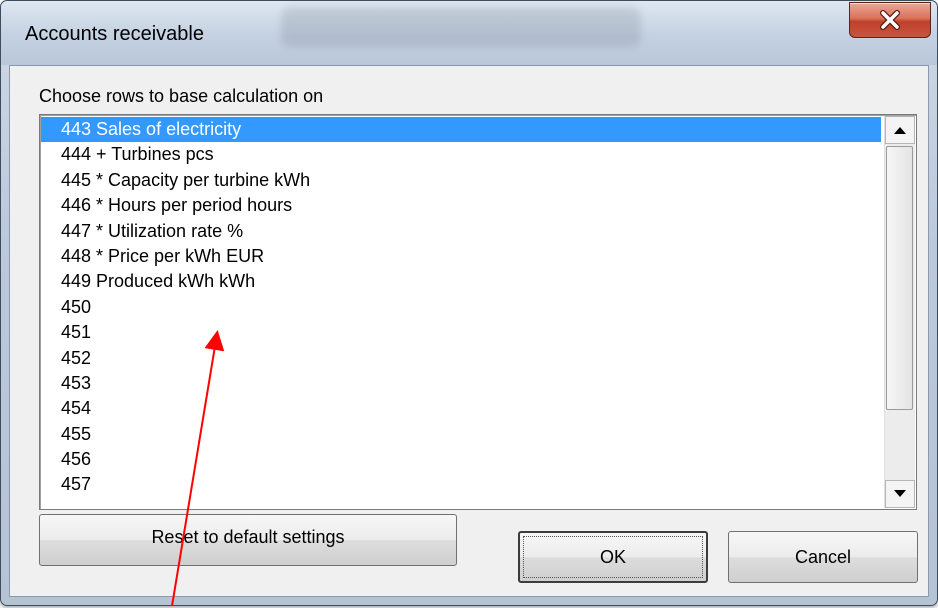 The width and height of the screenshot is (938, 608). I want to click on scroll-up-button, so click(900, 130).